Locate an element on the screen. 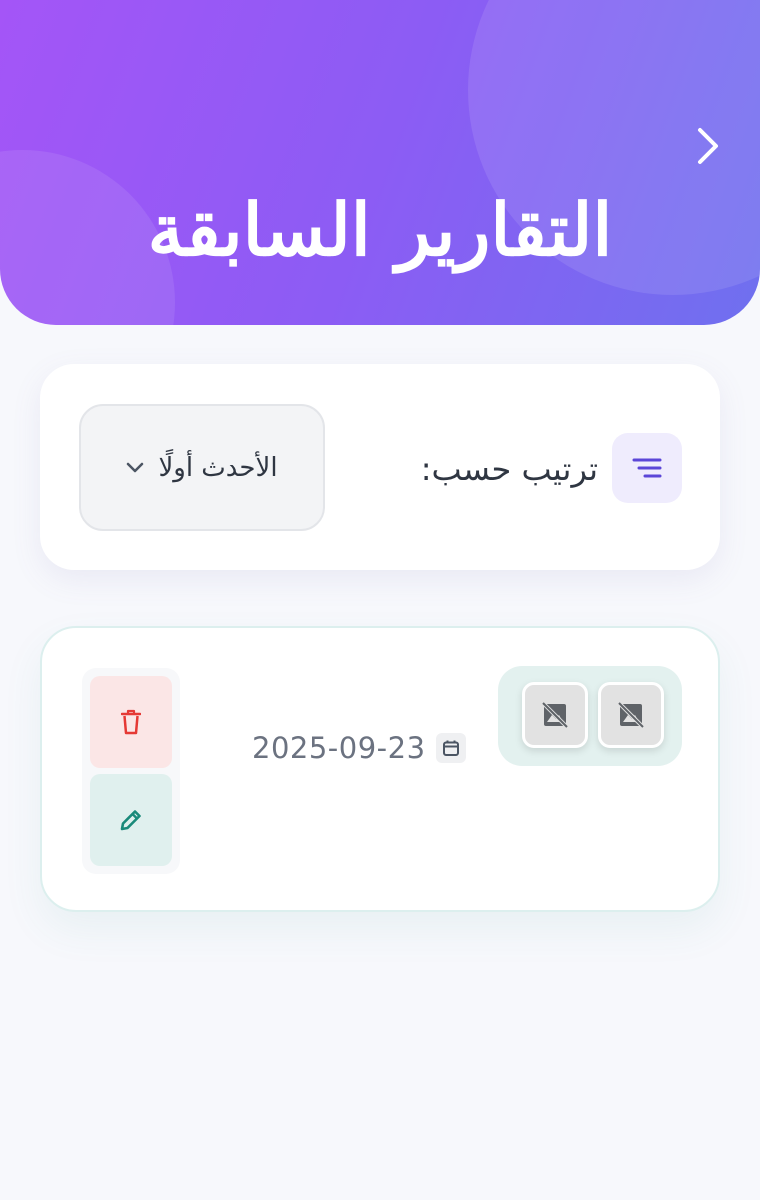 Image resolution: width=760 pixels, height=1200 pixels. trash-icon is located at coordinates (131, 722).